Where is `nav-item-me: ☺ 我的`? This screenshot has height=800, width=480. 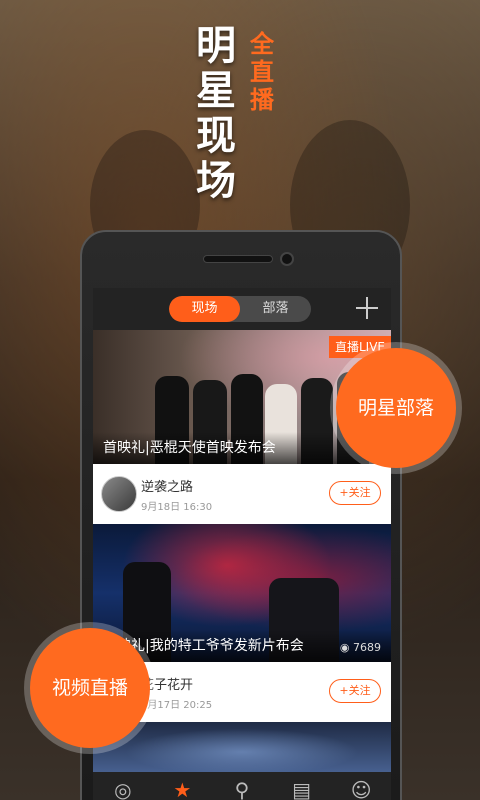
nav-item-me: ☺ 我的 is located at coordinates (361, 786).